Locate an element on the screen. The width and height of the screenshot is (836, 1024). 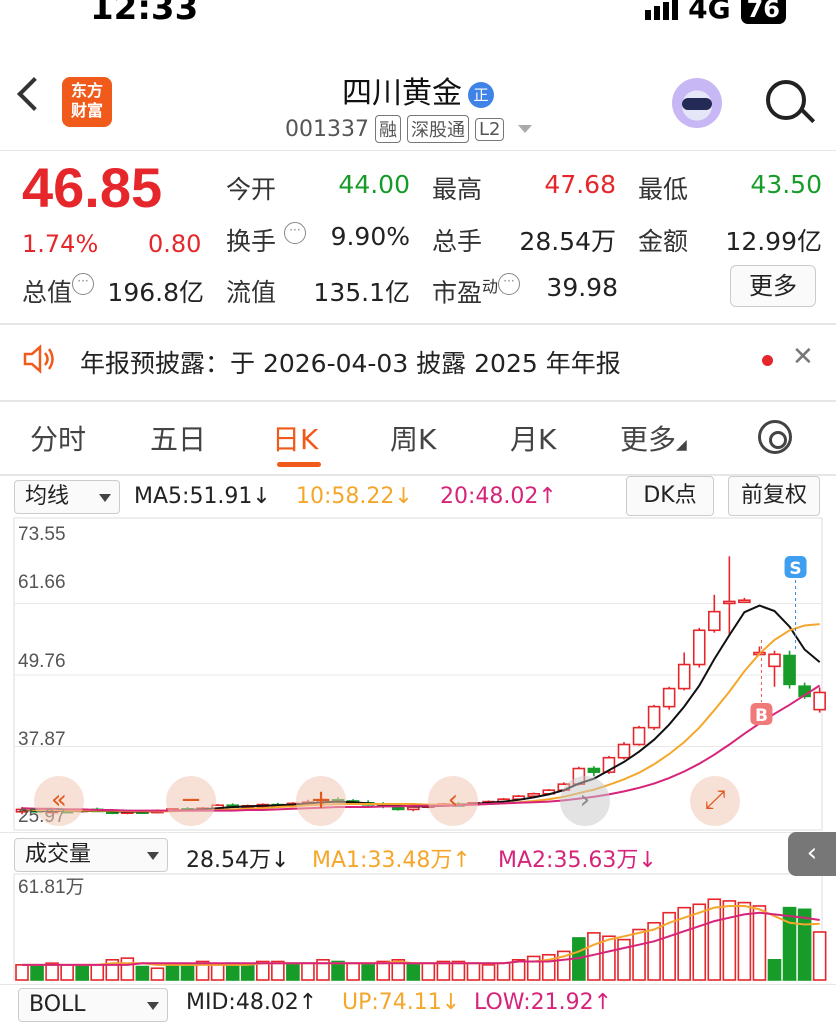
y-tick-4: 37.87 is located at coordinates (42, 739).